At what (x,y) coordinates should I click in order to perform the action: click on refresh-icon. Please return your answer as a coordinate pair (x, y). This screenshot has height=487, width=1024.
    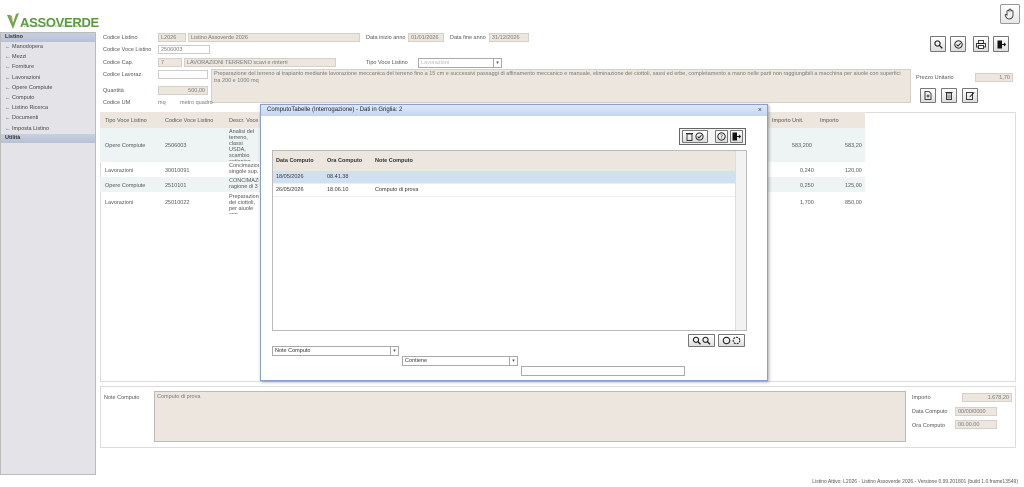
    Looking at the image, I should click on (731, 340).